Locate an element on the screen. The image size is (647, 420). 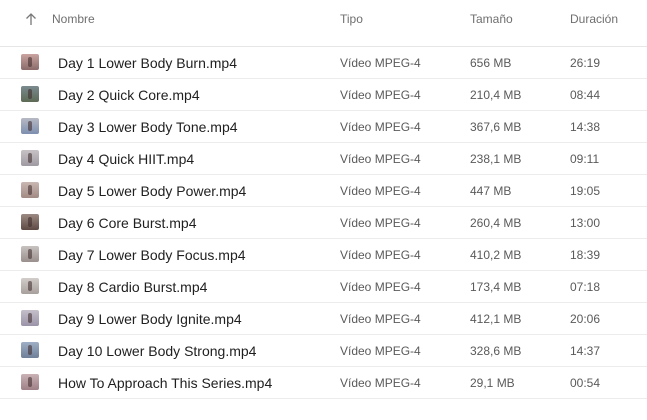
file-size: 656 MB is located at coordinates (491, 63).